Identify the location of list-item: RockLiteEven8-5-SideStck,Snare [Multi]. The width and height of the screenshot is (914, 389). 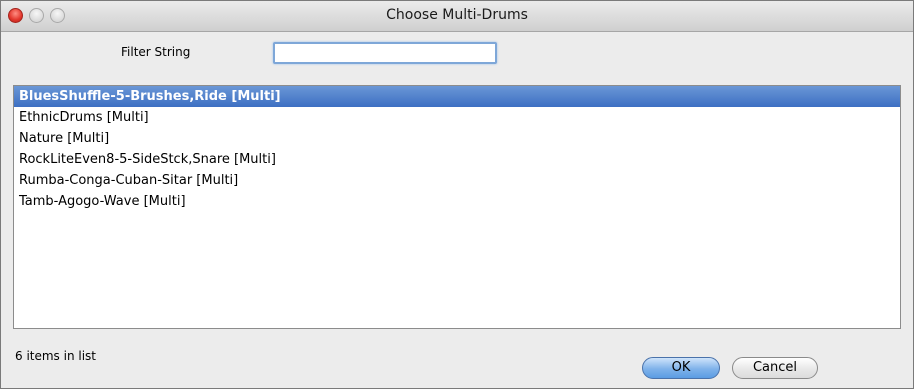
(457, 159).